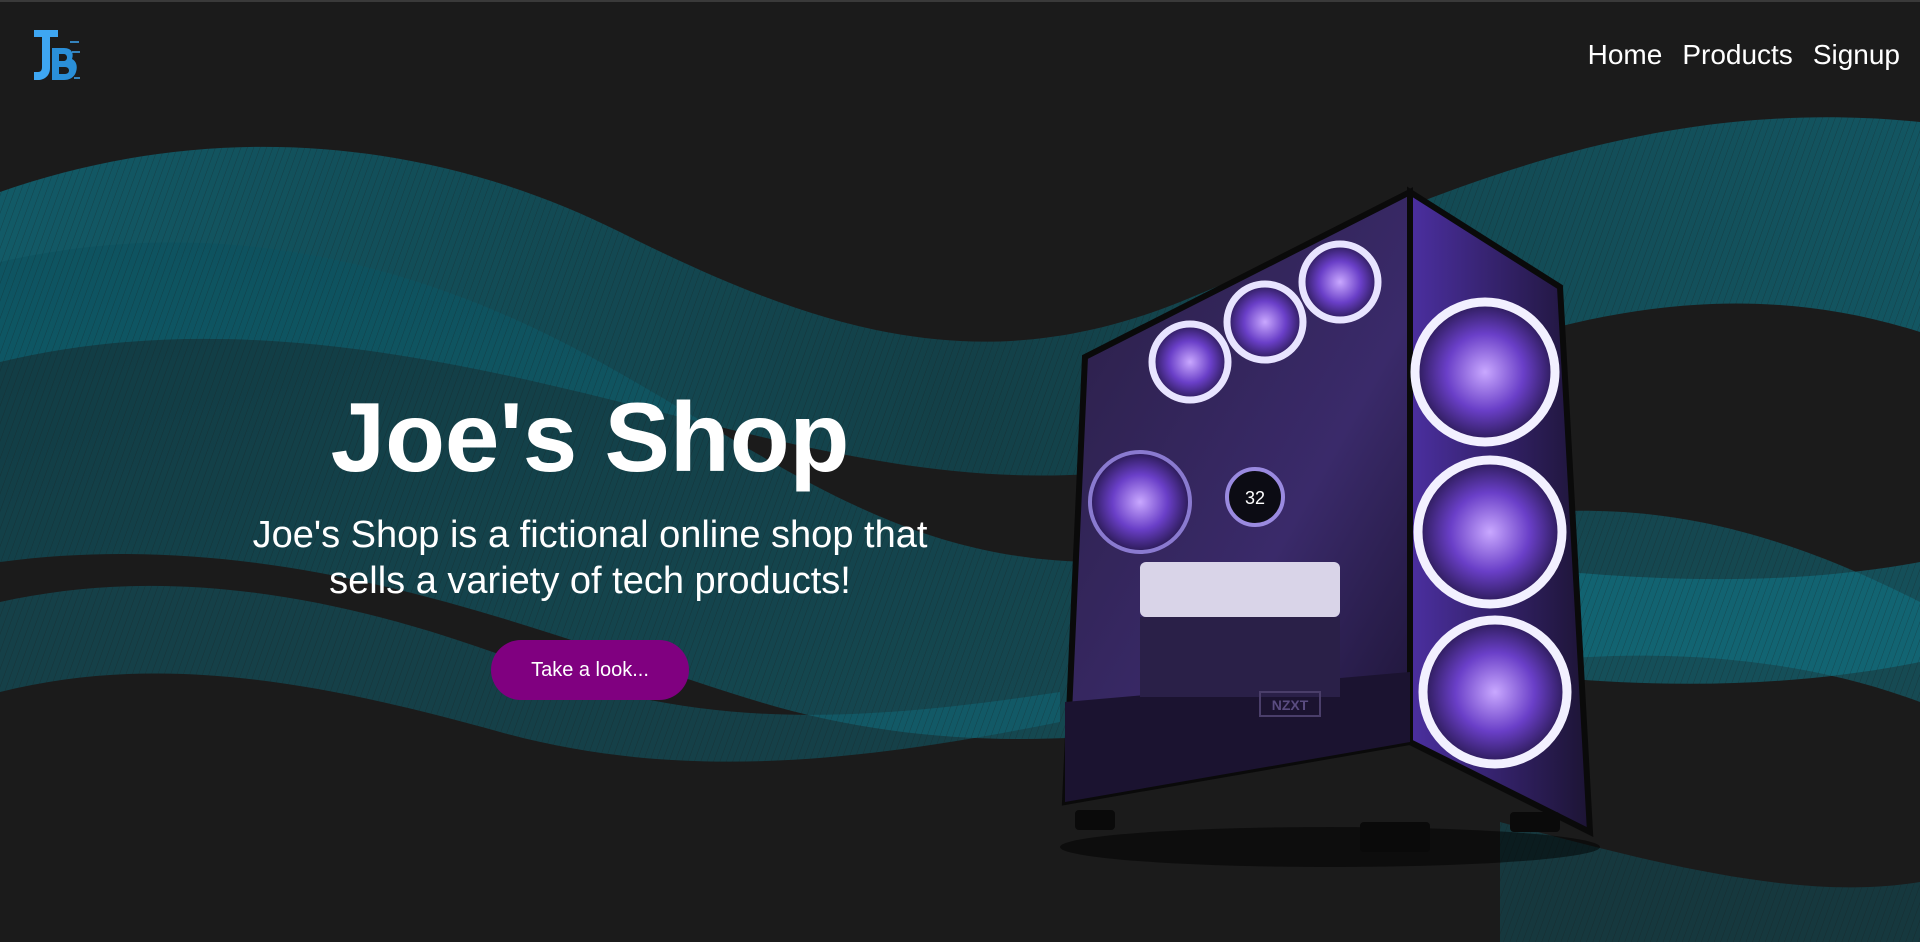  Describe the element at coordinates (56, 57) in the screenshot. I see `jb-logo-icon` at that location.